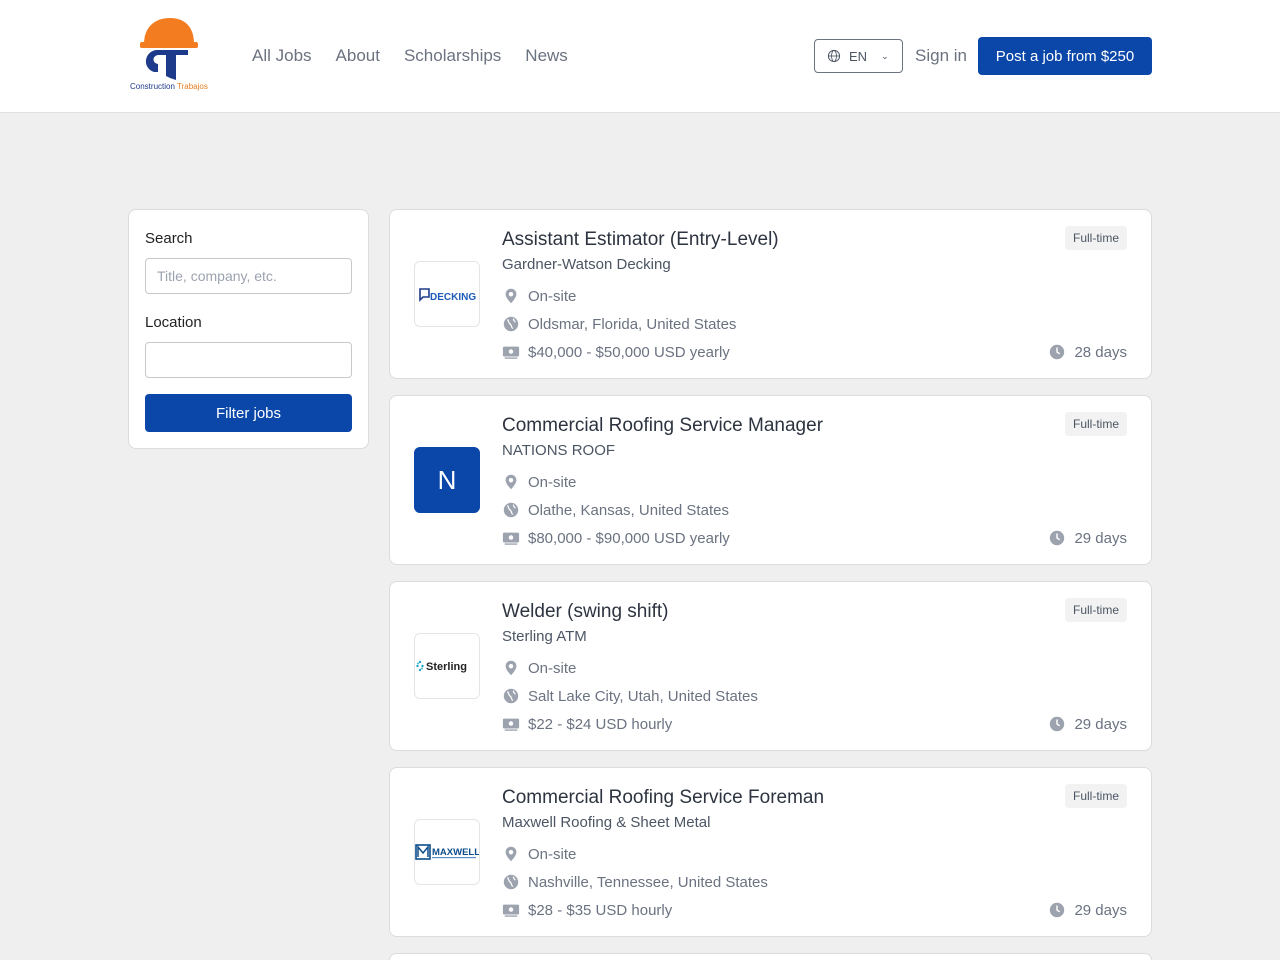 The height and width of the screenshot is (960, 1280). I want to click on logo-wordmark: Construction Trabajos, so click(171, 86).